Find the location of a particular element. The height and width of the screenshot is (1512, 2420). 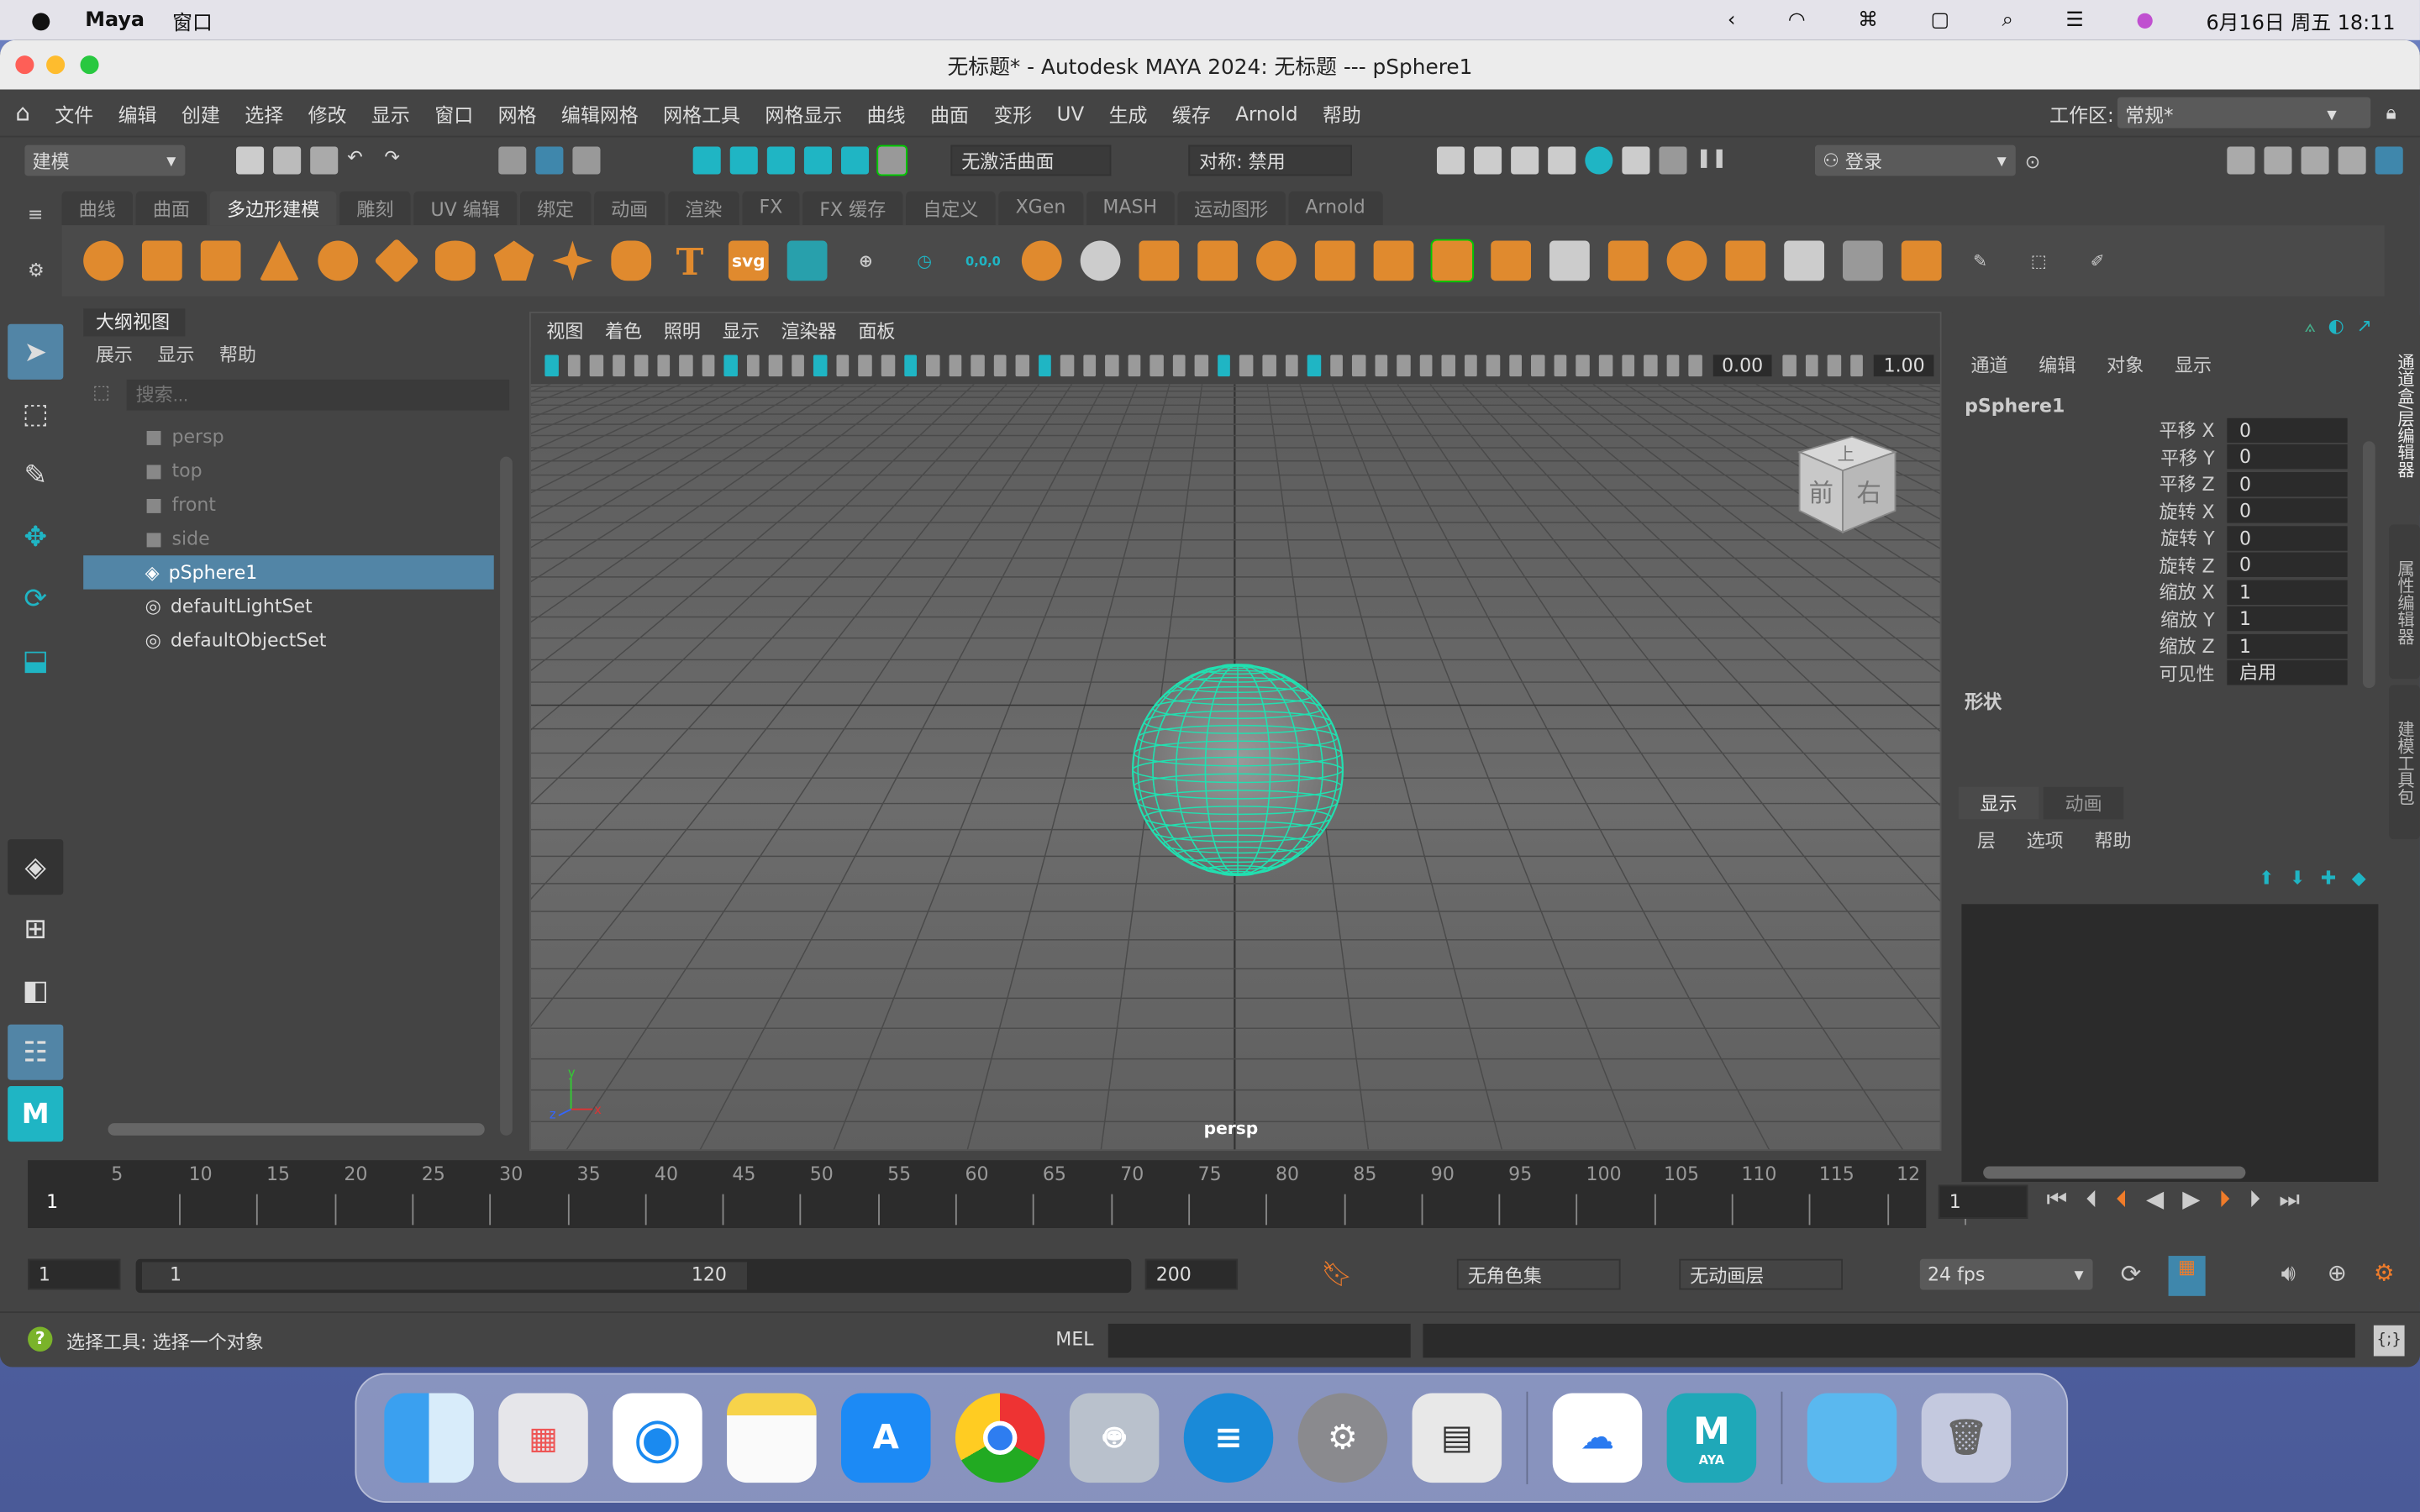

go-to-start-icon: ⏮ is located at coordinates (2056, 1199).